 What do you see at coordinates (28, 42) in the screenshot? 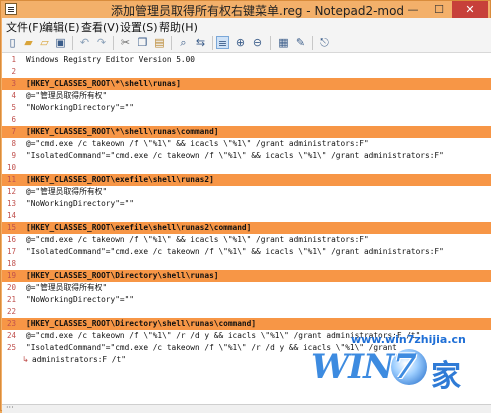
I see `open-file-icon: ▰` at bounding box center [28, 42].